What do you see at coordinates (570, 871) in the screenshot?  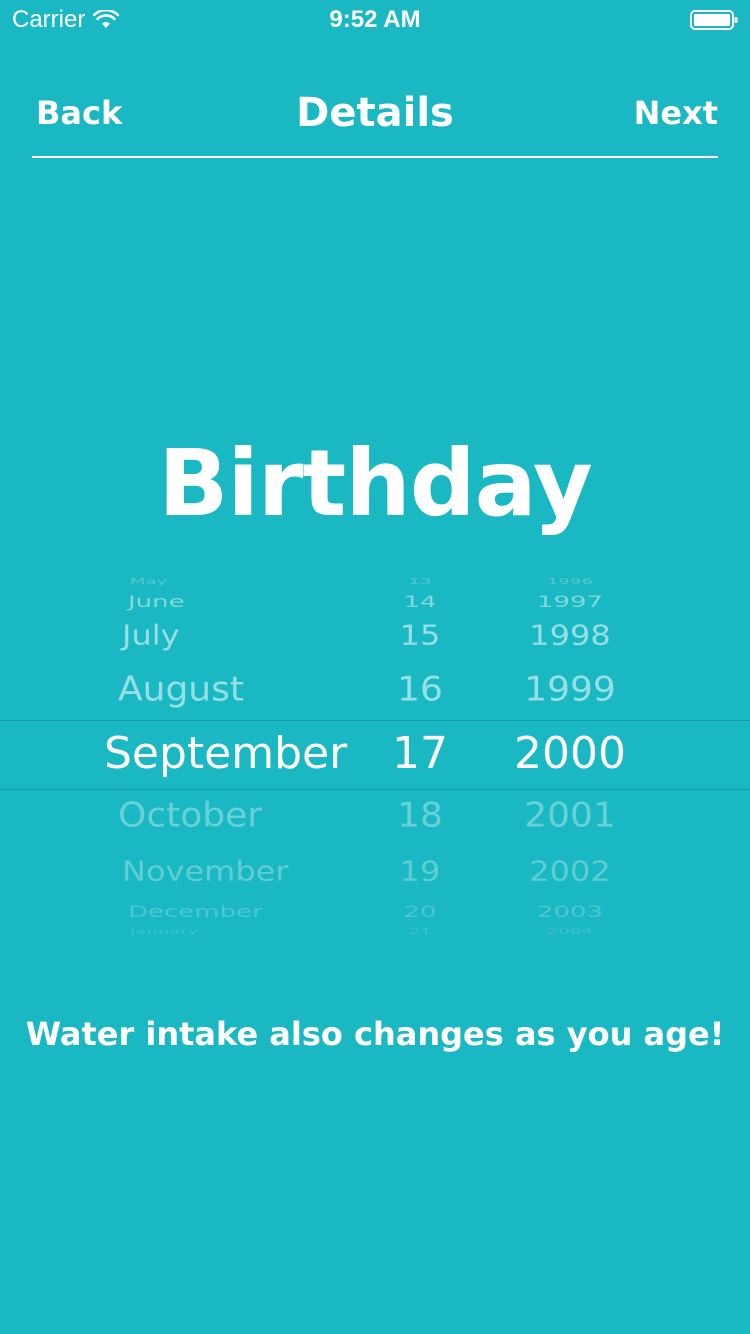 I see `year-option: 2002` at bounding box center [570, 871].